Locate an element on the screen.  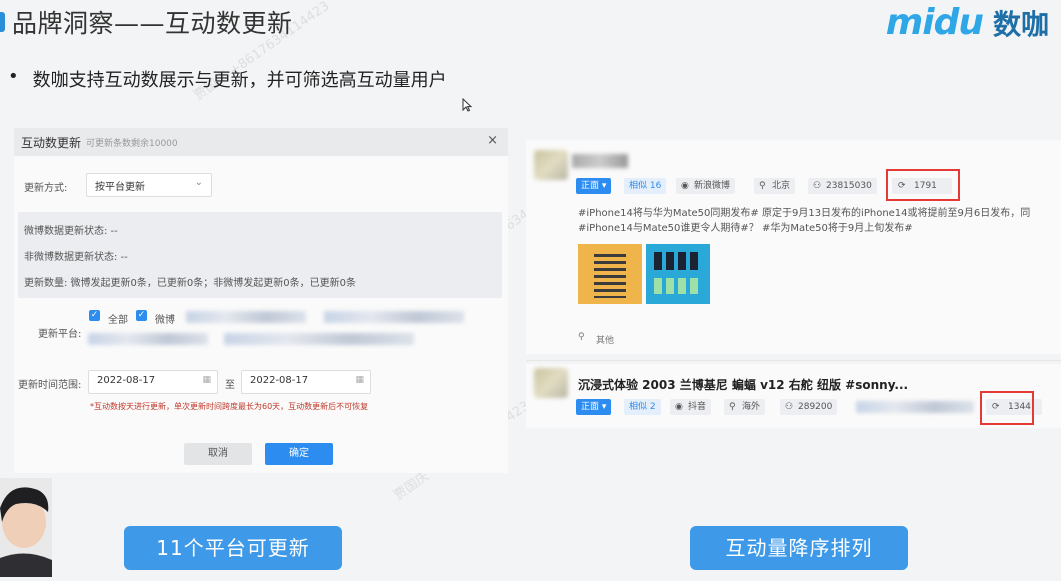
fans-tag: ⚇ 23815030 is located at coordinates (842, 186).